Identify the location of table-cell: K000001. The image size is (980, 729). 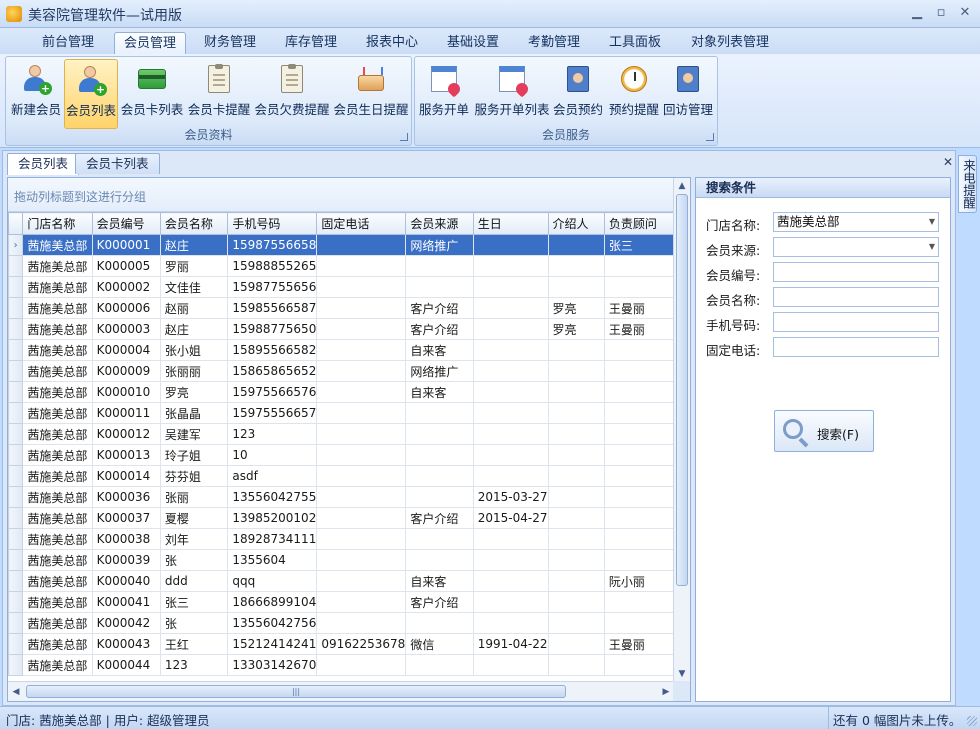
(126, 245).